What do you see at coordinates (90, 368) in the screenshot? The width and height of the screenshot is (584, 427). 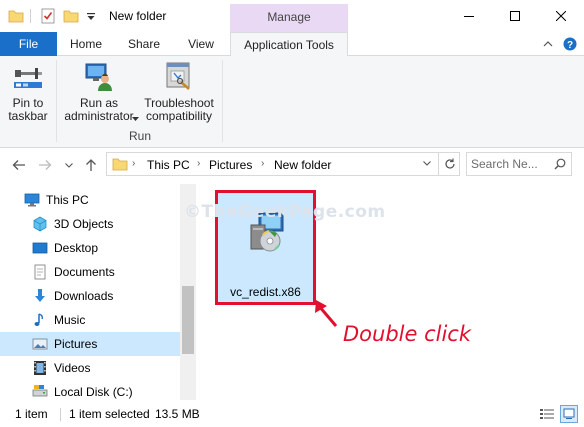 I see `sidebar-item-videos: Videos` at bounding box center [90, 368].